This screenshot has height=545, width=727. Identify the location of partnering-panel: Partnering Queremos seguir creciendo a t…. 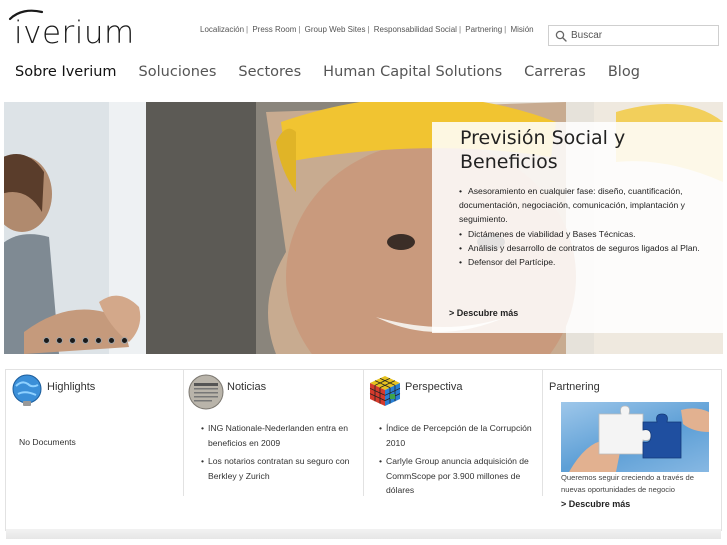
(633, 439).